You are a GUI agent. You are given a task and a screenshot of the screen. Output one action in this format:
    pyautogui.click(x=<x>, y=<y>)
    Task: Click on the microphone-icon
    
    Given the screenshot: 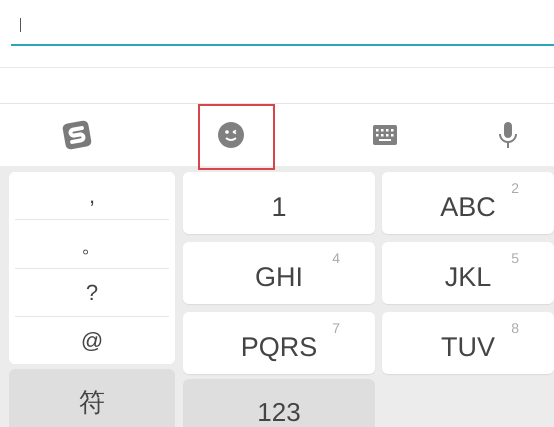 What is the action you would take?
    pyautogui.click(x=508, y=135)
    